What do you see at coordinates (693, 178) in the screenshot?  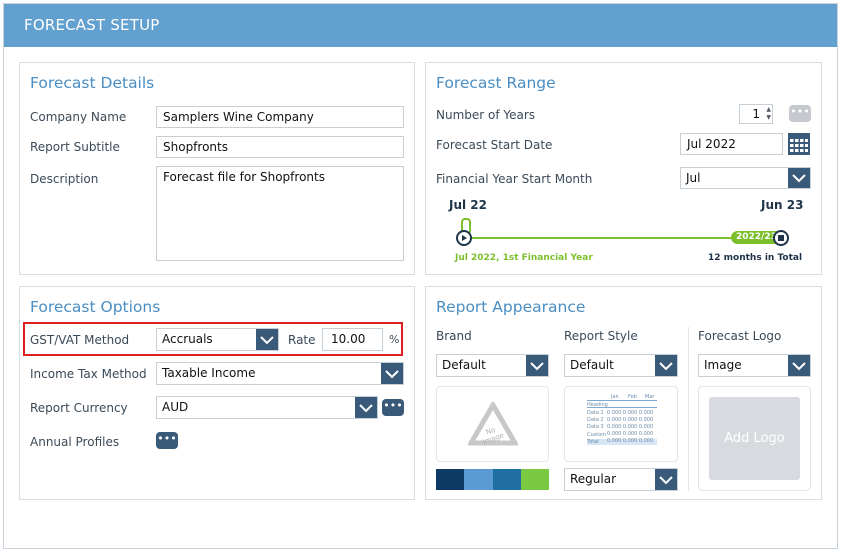 I see `fy-start-month-value: Jul` at bounding box center [693, 178].